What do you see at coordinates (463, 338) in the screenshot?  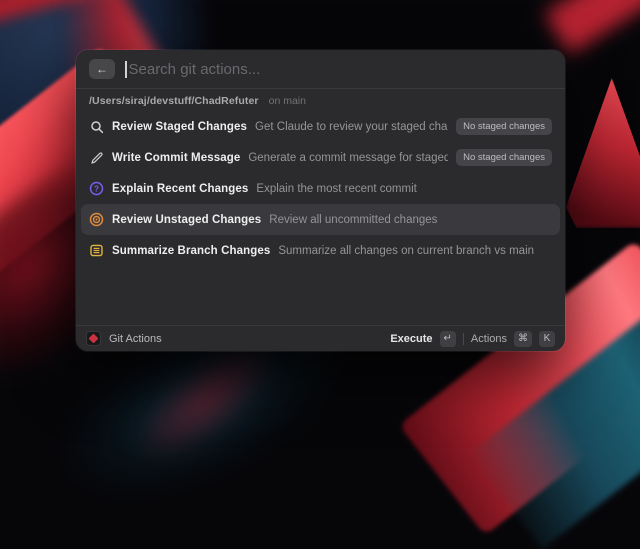 I see `divider` at bounding box center [463, 338].